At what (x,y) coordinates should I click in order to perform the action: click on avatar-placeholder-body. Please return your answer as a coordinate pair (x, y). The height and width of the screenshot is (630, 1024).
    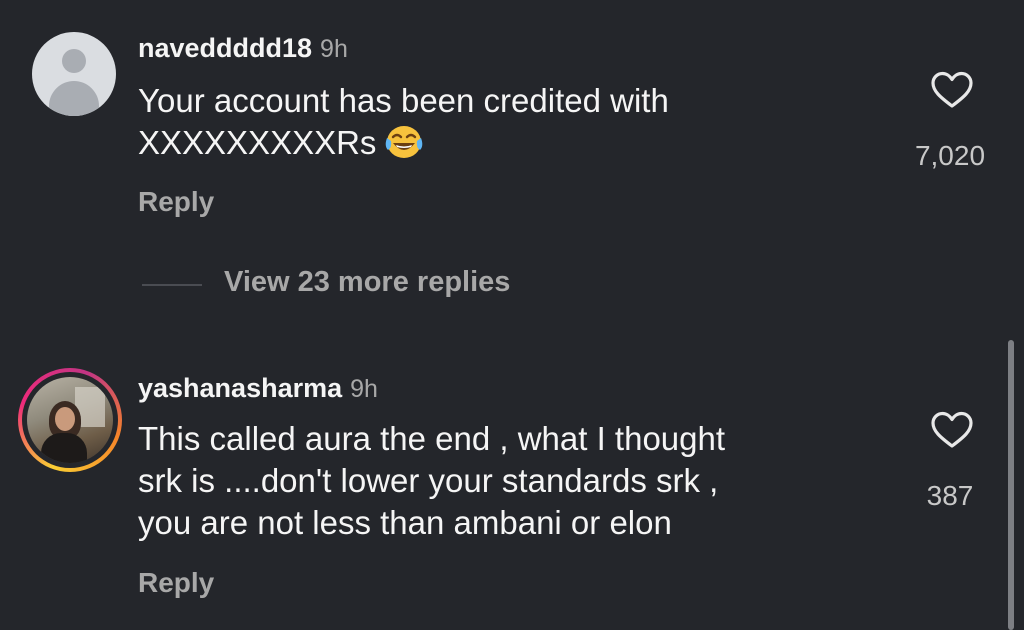
    Looking at the image, I should click on (74, 98).